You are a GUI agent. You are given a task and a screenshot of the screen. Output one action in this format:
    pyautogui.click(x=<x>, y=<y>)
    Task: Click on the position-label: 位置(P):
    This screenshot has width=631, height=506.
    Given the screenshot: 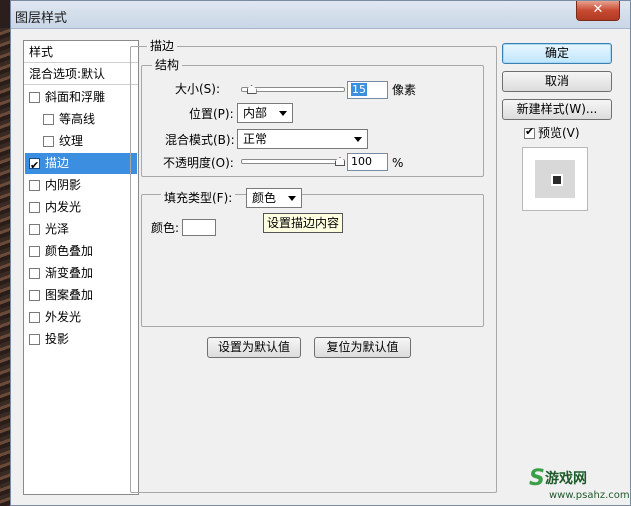 What is the action you would take?
    pyautogui.click(x=211, y=114)
    